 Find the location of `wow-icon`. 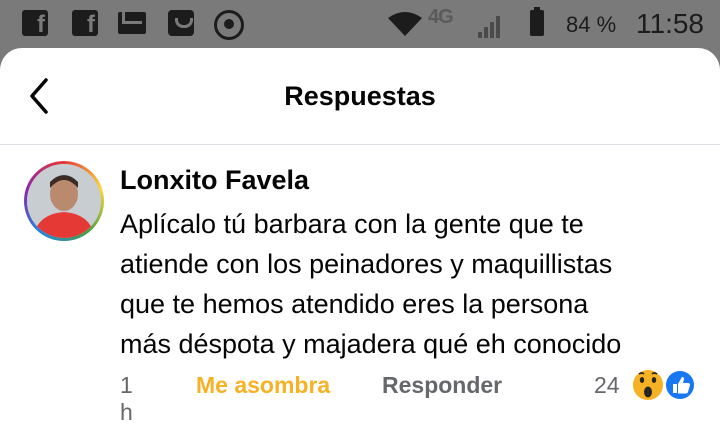

wow-icon is located at coordinates (648, 385).